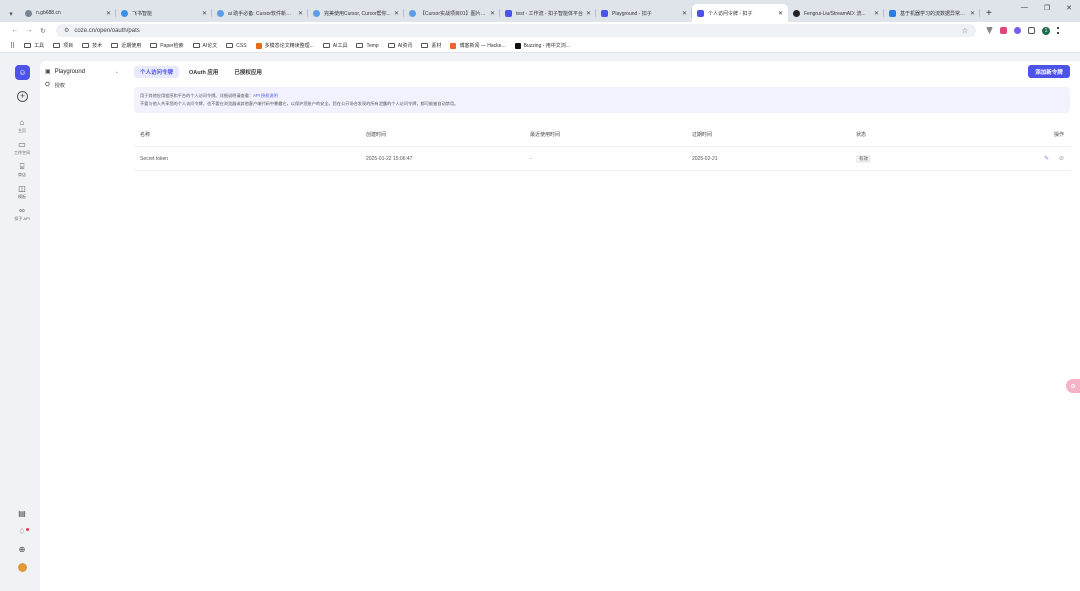 The image size is (1080, 591). Describe the element at coordinates (22, 126) in the screenshot. I see `rail-item-home: ⌂ 主页` at that location.